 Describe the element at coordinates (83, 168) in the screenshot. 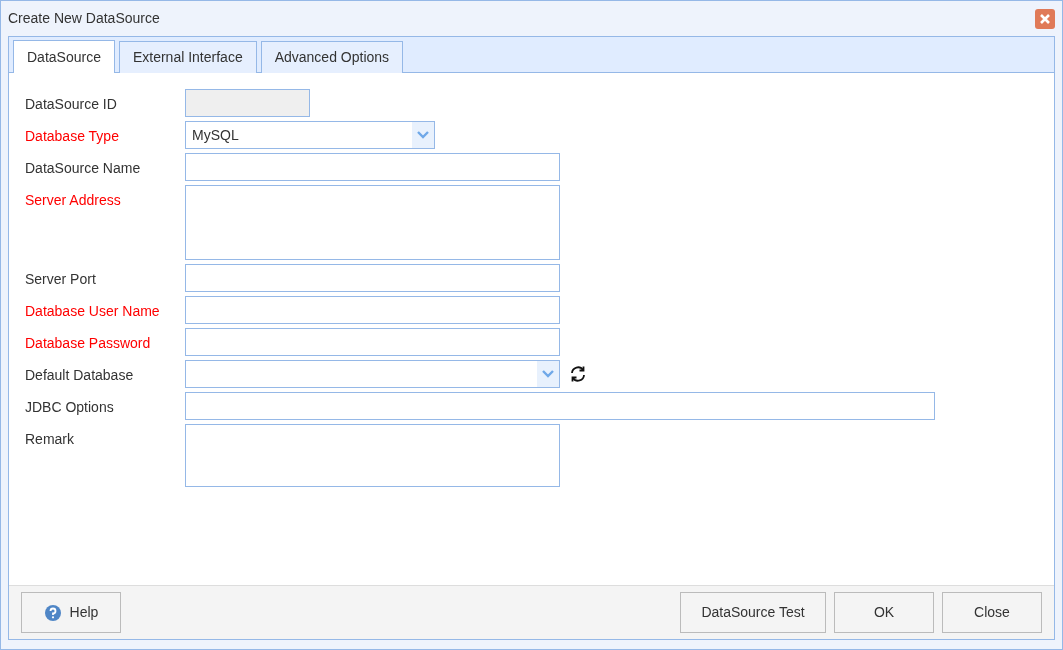

I see `field-label: DataSource Name` at that location.